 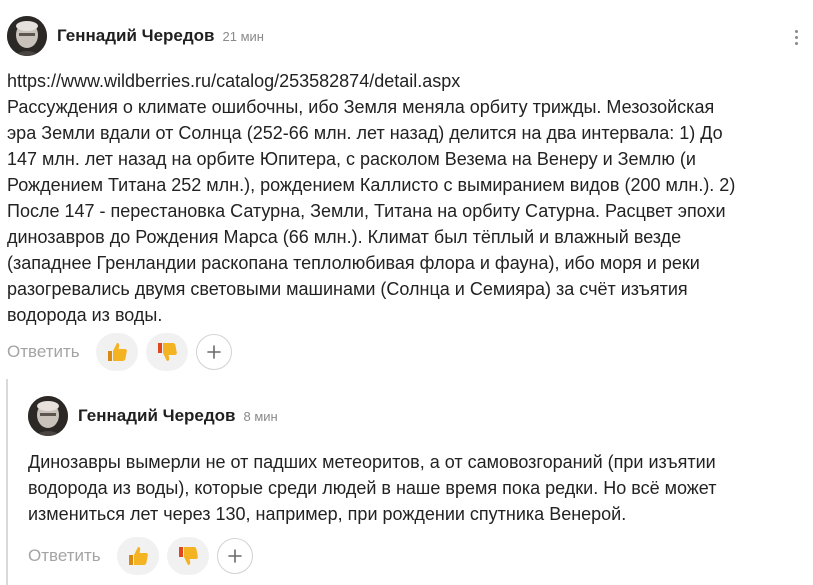 I want to click on more-vertical-icon, so click(x=796, y=37).